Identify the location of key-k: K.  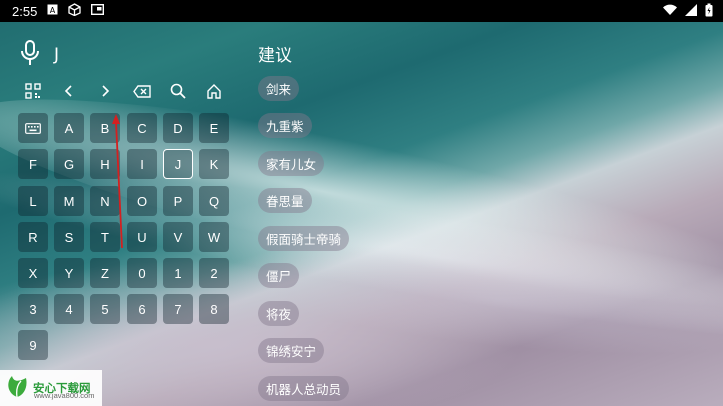
(214, 164).